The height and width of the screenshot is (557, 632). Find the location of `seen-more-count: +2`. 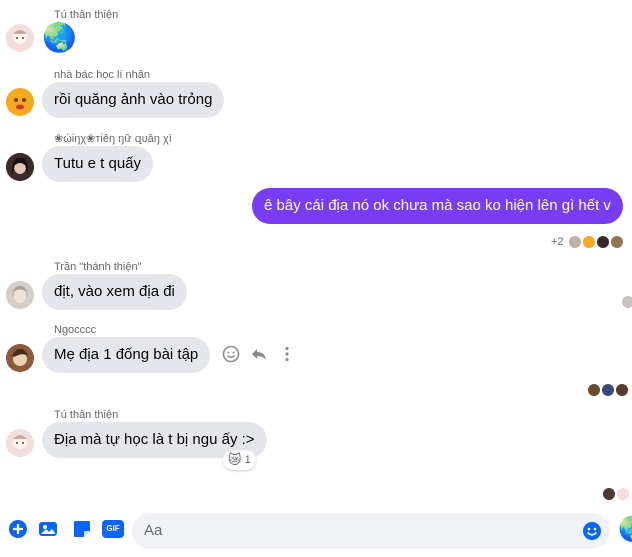

seen-more-count: +2 is located at coordinates (557, 242).